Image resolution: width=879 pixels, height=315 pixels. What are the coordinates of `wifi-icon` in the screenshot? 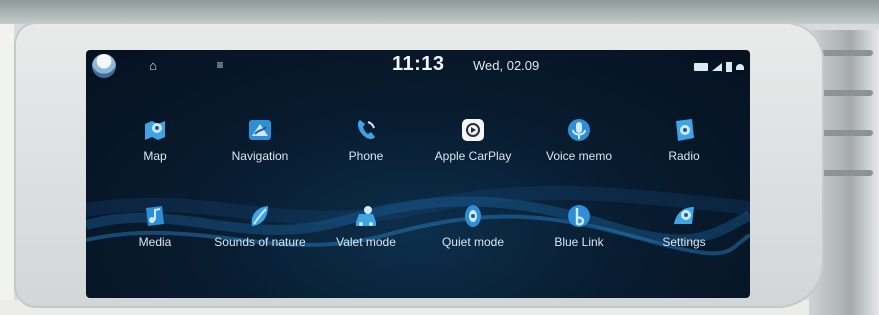 It's located at (740, 67).